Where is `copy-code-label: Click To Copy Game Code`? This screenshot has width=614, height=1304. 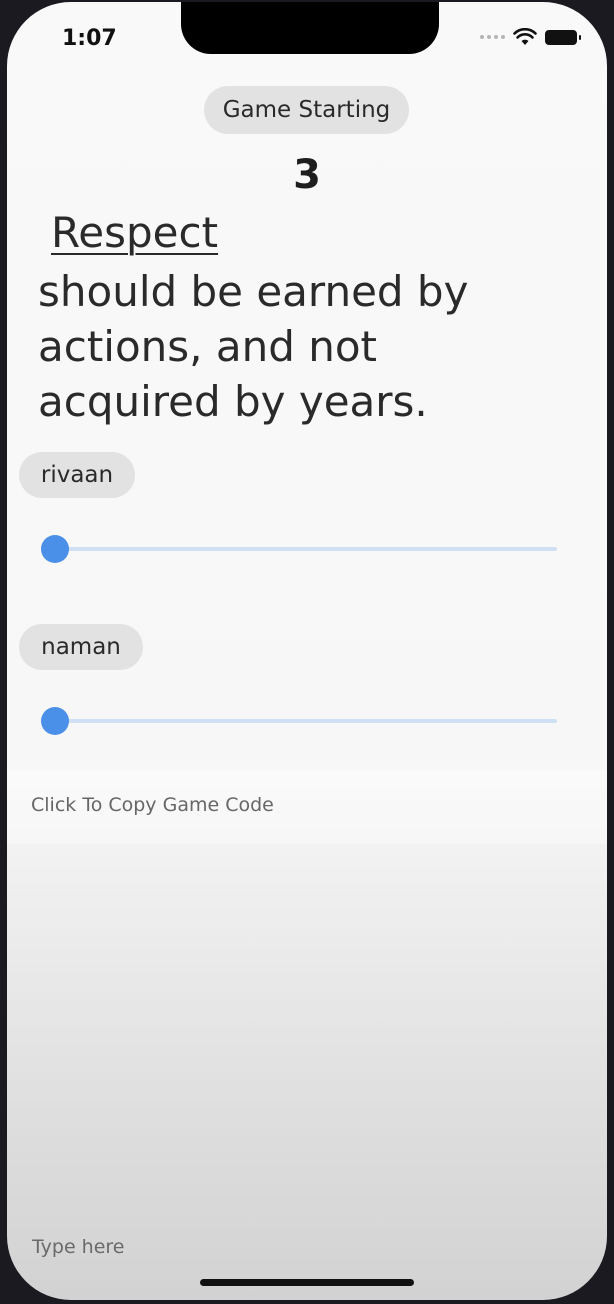 copy-code-label: Click To Copy Game Code is located at coordinates (152, 805).